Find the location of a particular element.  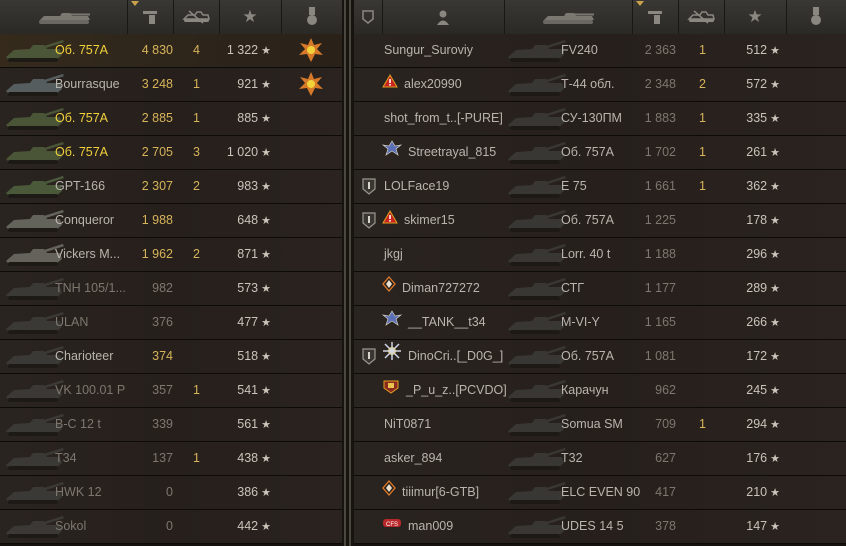

table-row: VK 100.01 P 357 1 541 ★ is located at coordinates (171, 391).